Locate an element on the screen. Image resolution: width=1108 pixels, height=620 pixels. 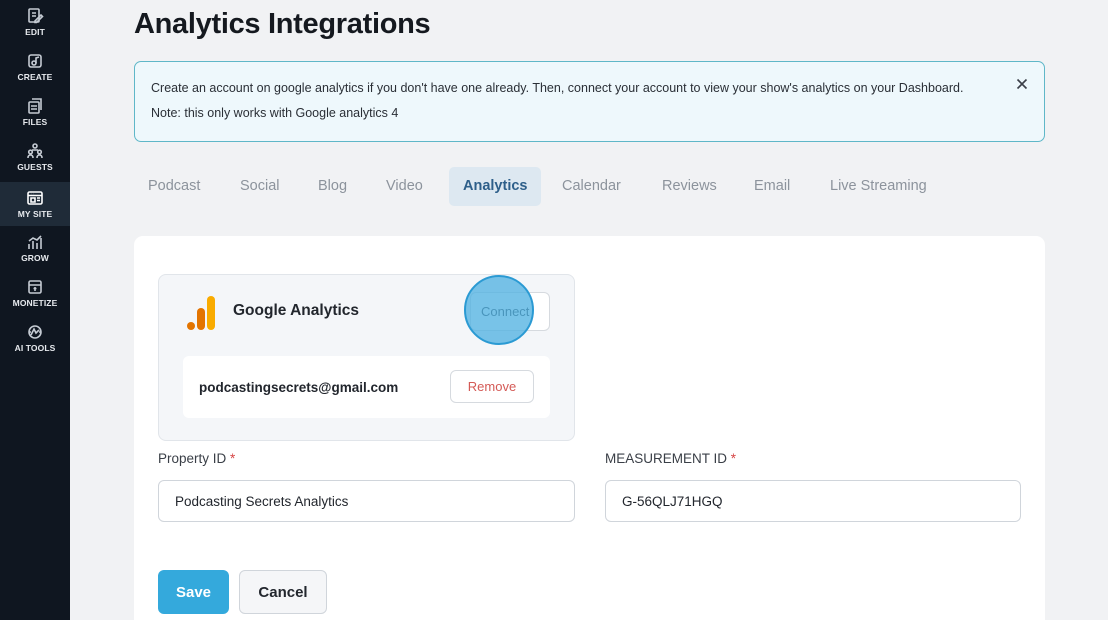
sidebar-item-label: EDIT is located at coordinates (35, 32).